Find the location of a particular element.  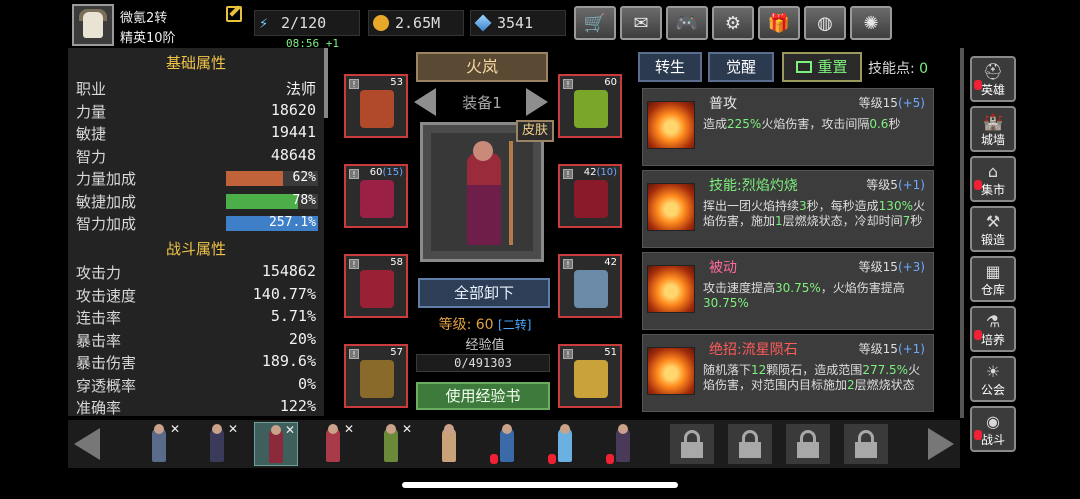

skills-scrollbar is located at coordinates (962, 233).